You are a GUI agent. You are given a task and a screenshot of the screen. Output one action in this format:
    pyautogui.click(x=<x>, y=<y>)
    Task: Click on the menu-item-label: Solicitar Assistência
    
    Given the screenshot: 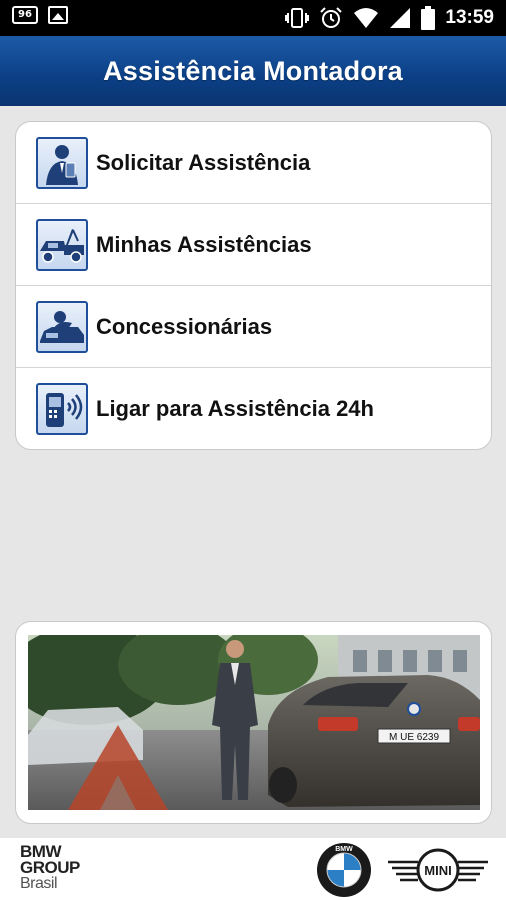 What is the action you would take?
    pyautogui.click(x=203, y=162)
    